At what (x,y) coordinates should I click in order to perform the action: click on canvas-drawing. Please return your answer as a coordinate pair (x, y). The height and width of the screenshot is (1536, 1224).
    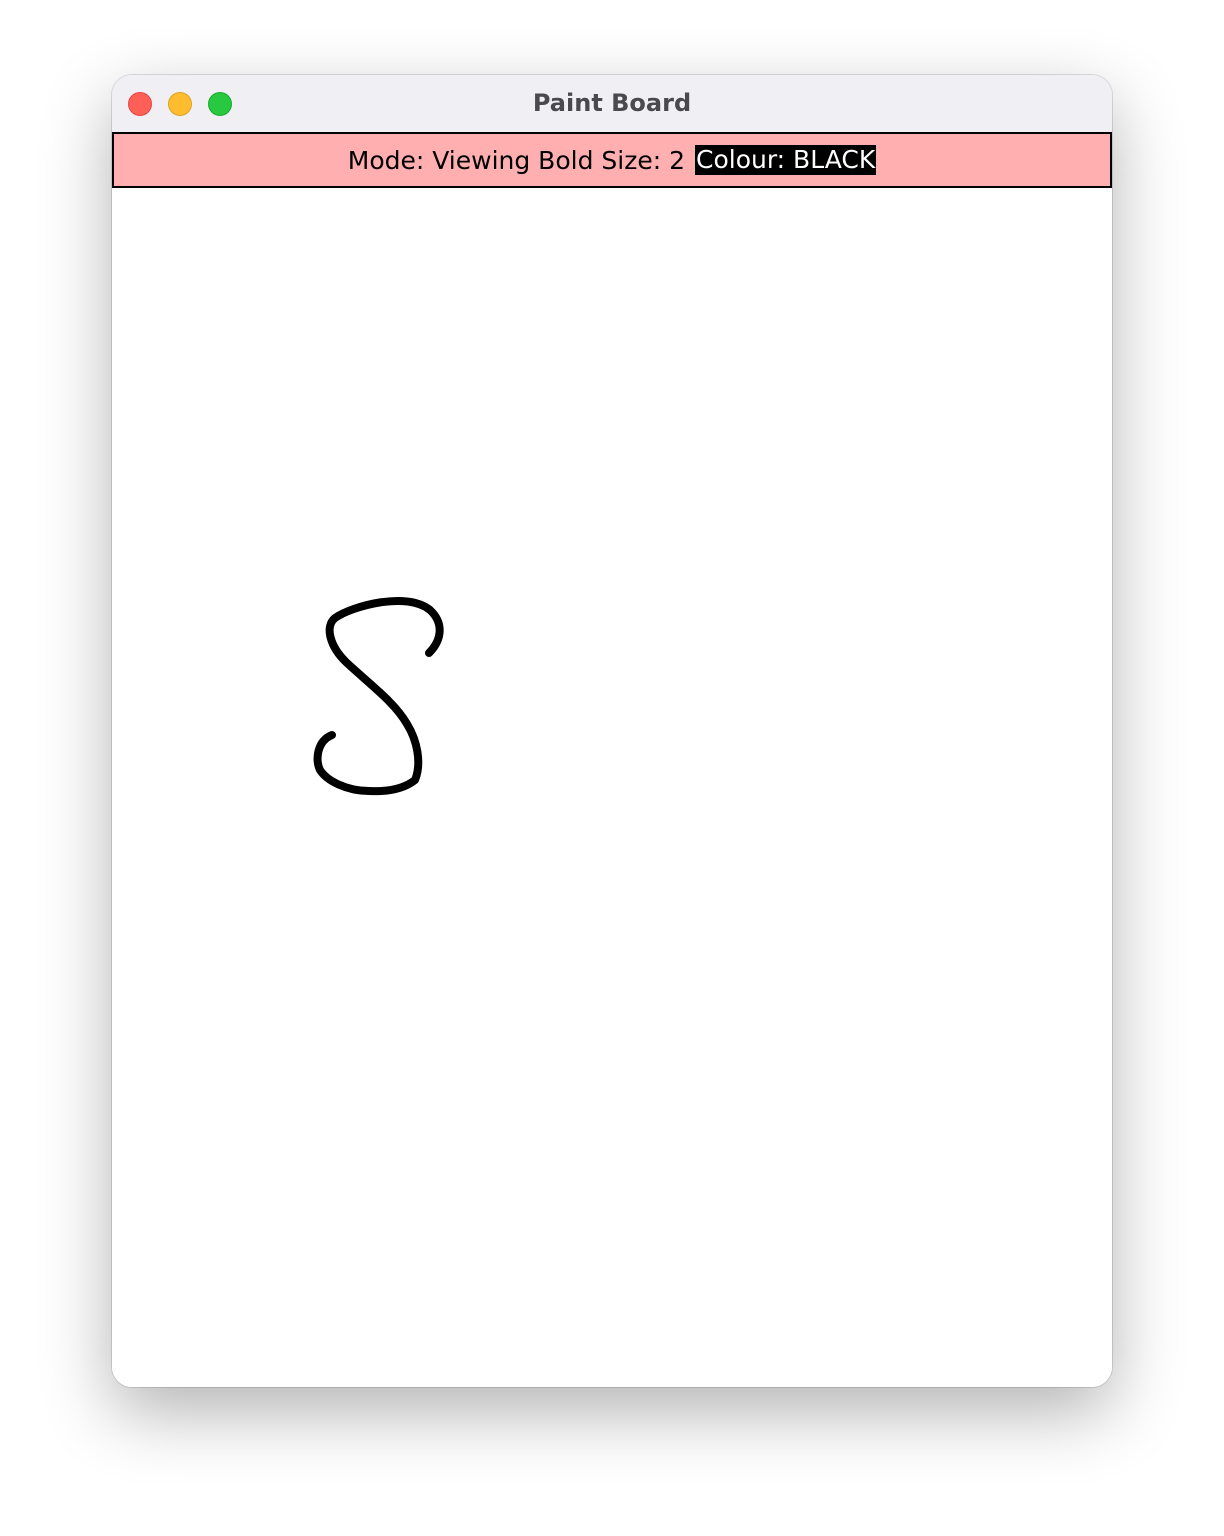
    Looking at the image, I should click on (378, 696).